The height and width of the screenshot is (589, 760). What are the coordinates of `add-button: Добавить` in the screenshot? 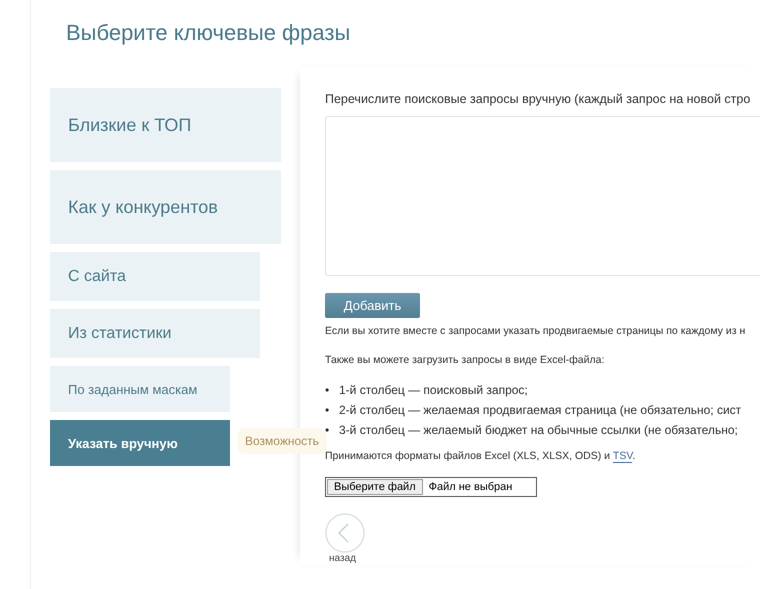 It's located at (372, 305).